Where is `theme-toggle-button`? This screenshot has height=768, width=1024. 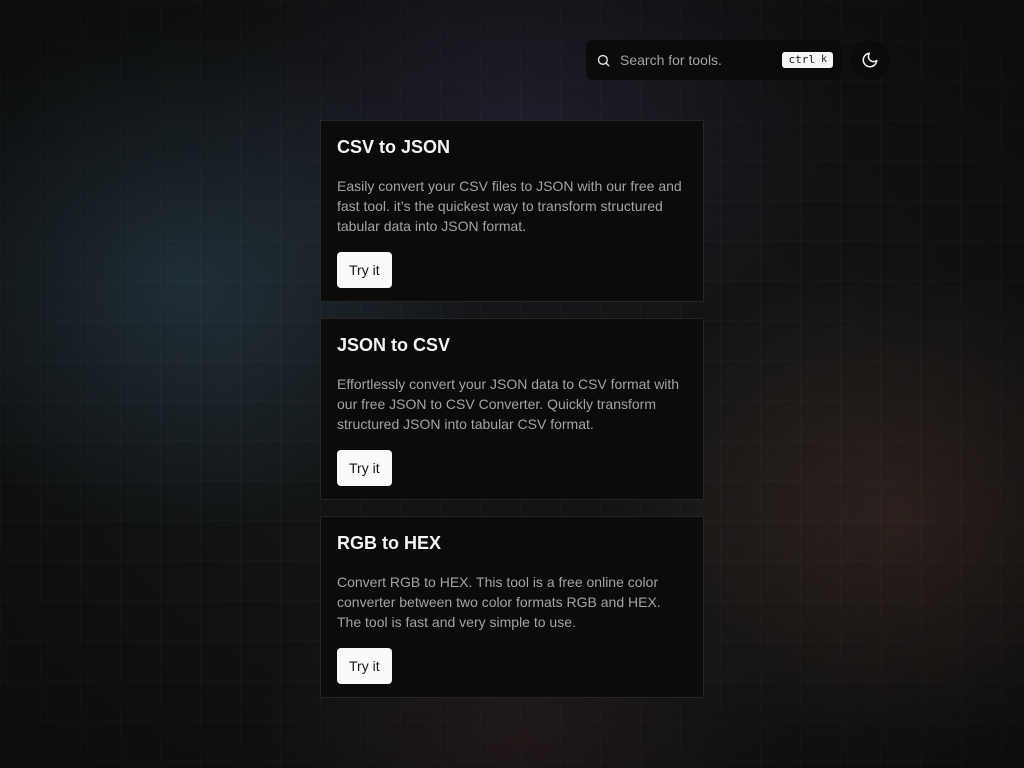
theme-toggle-button is located at coordinates (870, 60).